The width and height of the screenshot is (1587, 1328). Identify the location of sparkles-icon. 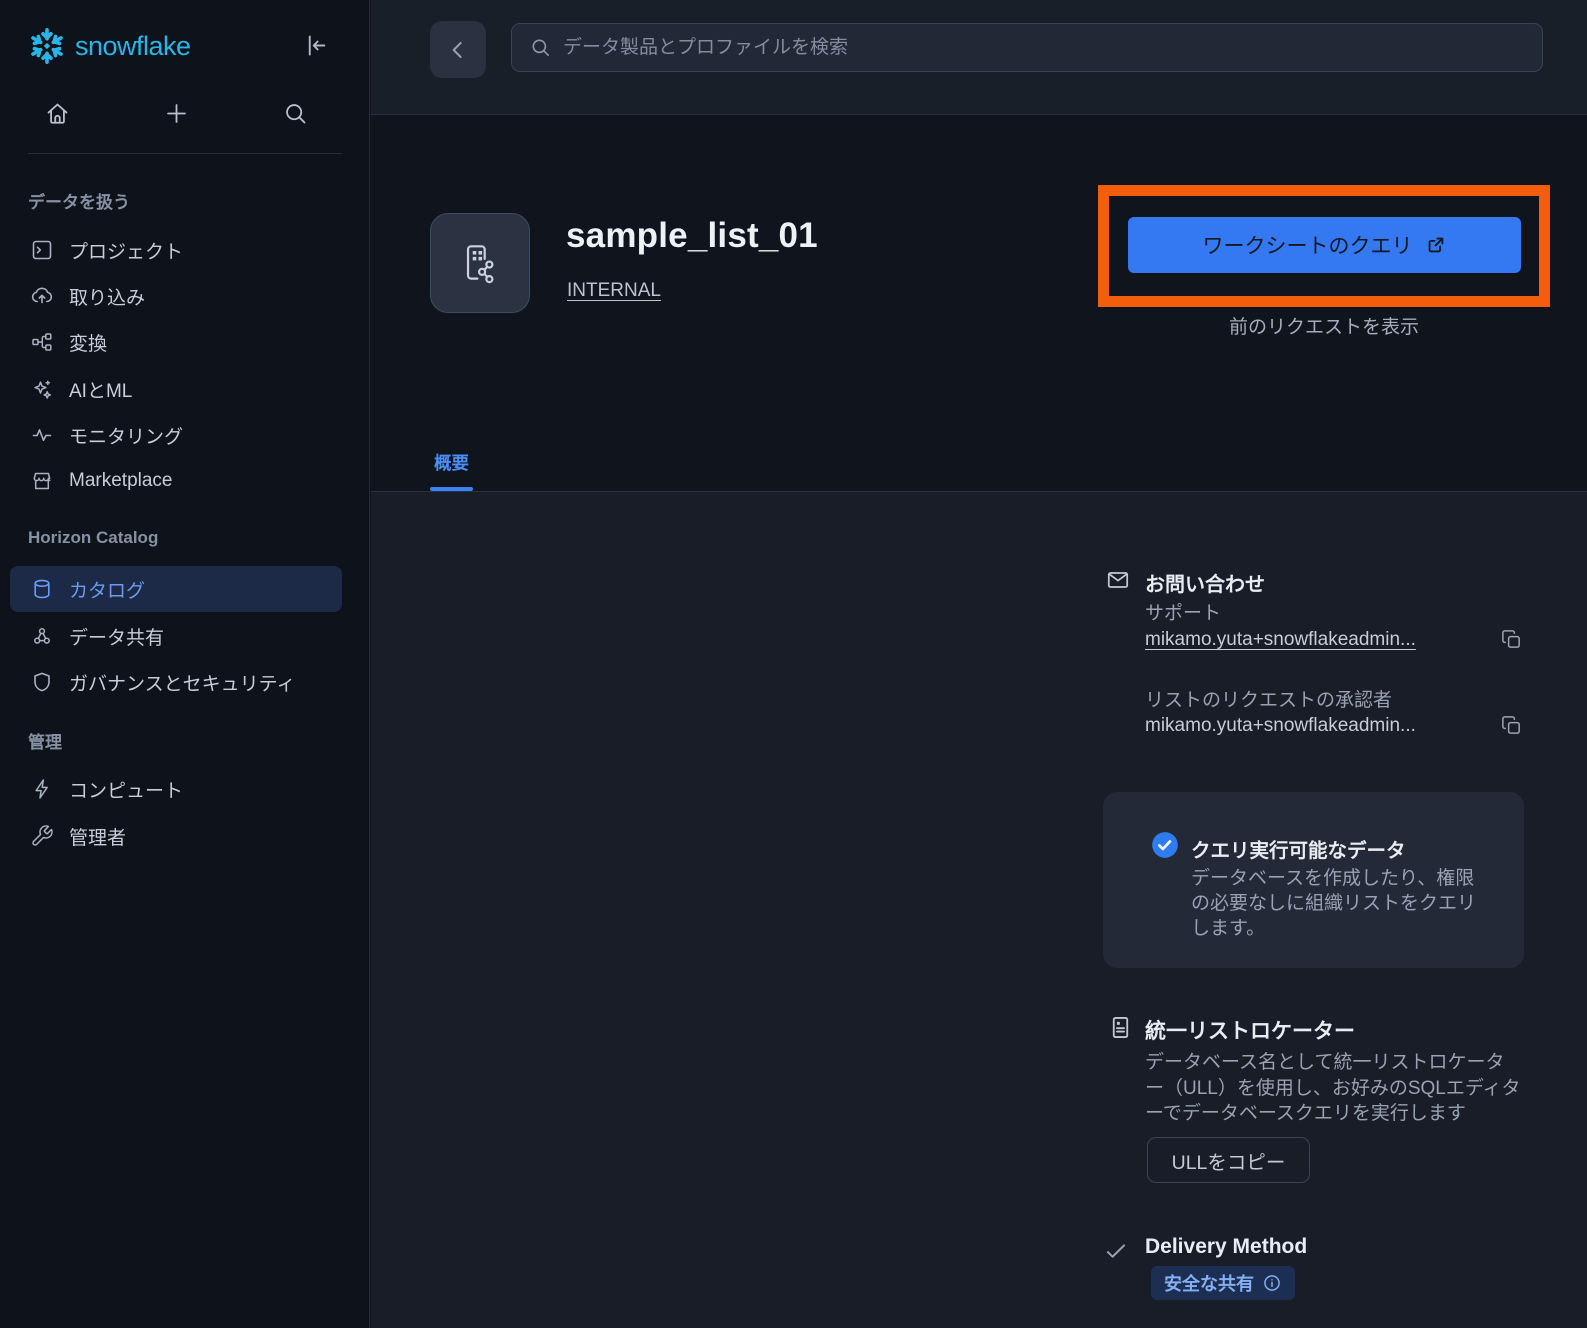
(42, 389).